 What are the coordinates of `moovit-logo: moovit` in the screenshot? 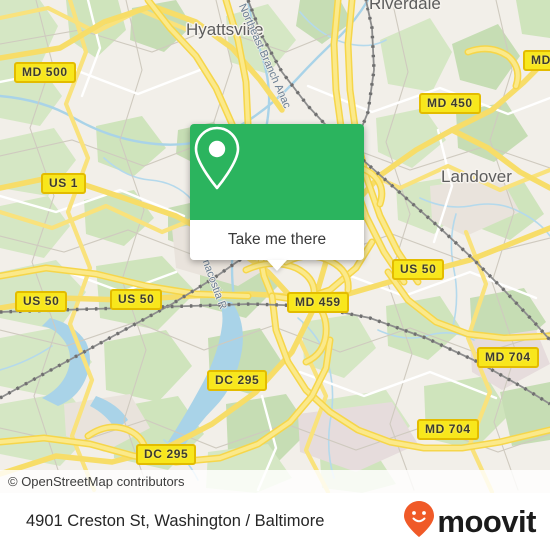 It's located at (469, 521).